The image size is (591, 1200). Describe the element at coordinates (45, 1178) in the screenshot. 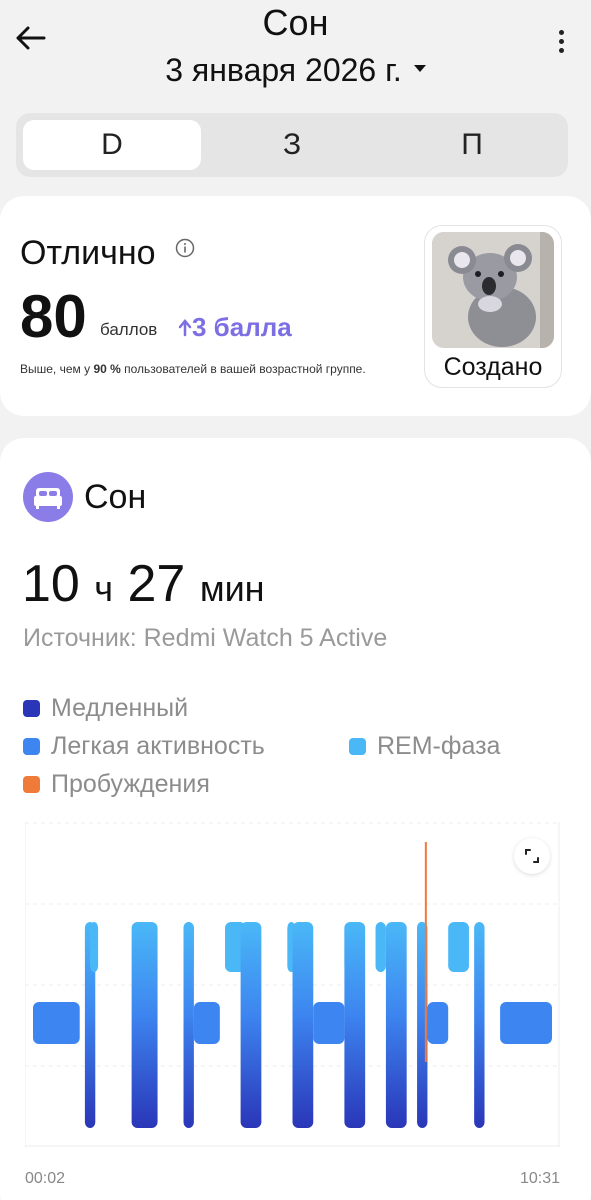

I see `chart-x-start: 00:02` at that location.